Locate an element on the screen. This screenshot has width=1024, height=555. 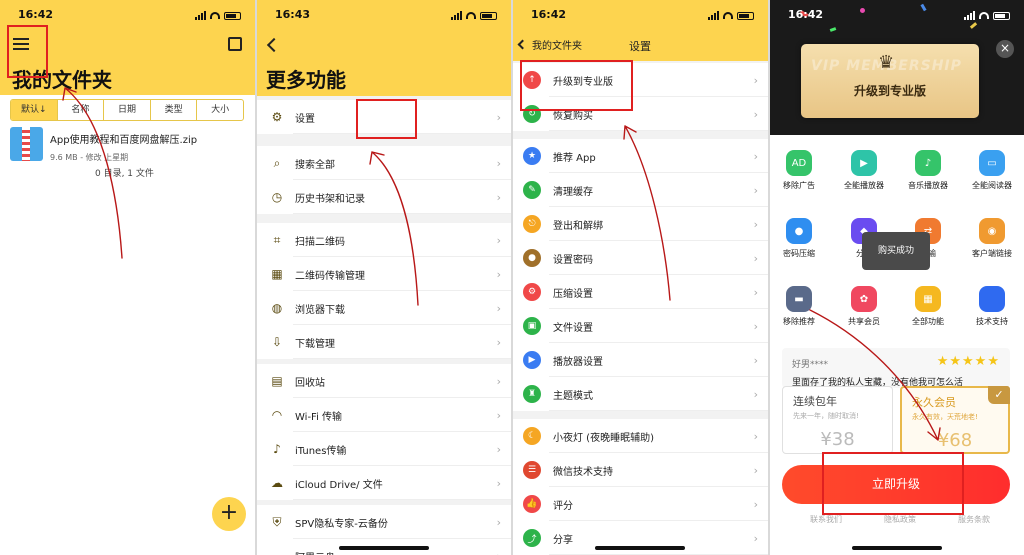
menu-item: ⛨ SPV隐私专家-云备份 › is located at coordinates (384, 522).